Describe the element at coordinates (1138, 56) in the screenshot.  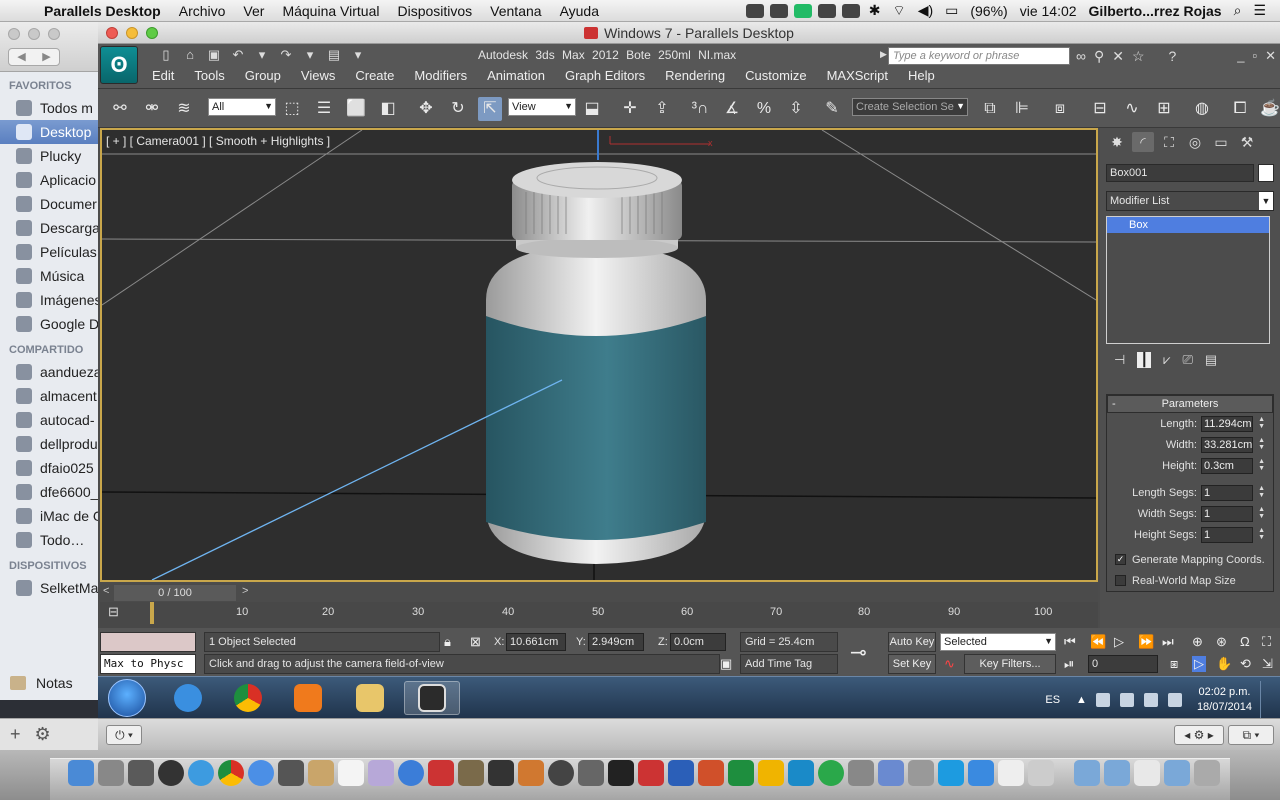
I see `star-icon: ☆` at that location.